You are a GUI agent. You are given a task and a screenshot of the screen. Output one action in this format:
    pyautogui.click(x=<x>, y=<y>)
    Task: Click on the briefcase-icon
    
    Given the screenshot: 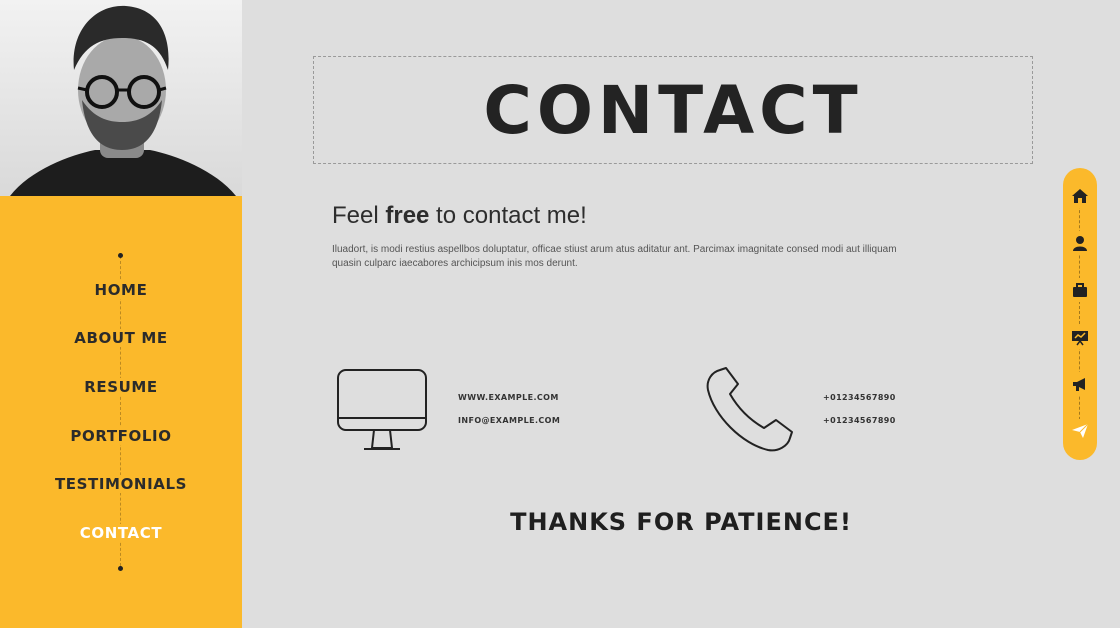 What is the action you would take?
    pyautogui.click(x=1080, y=290)
    